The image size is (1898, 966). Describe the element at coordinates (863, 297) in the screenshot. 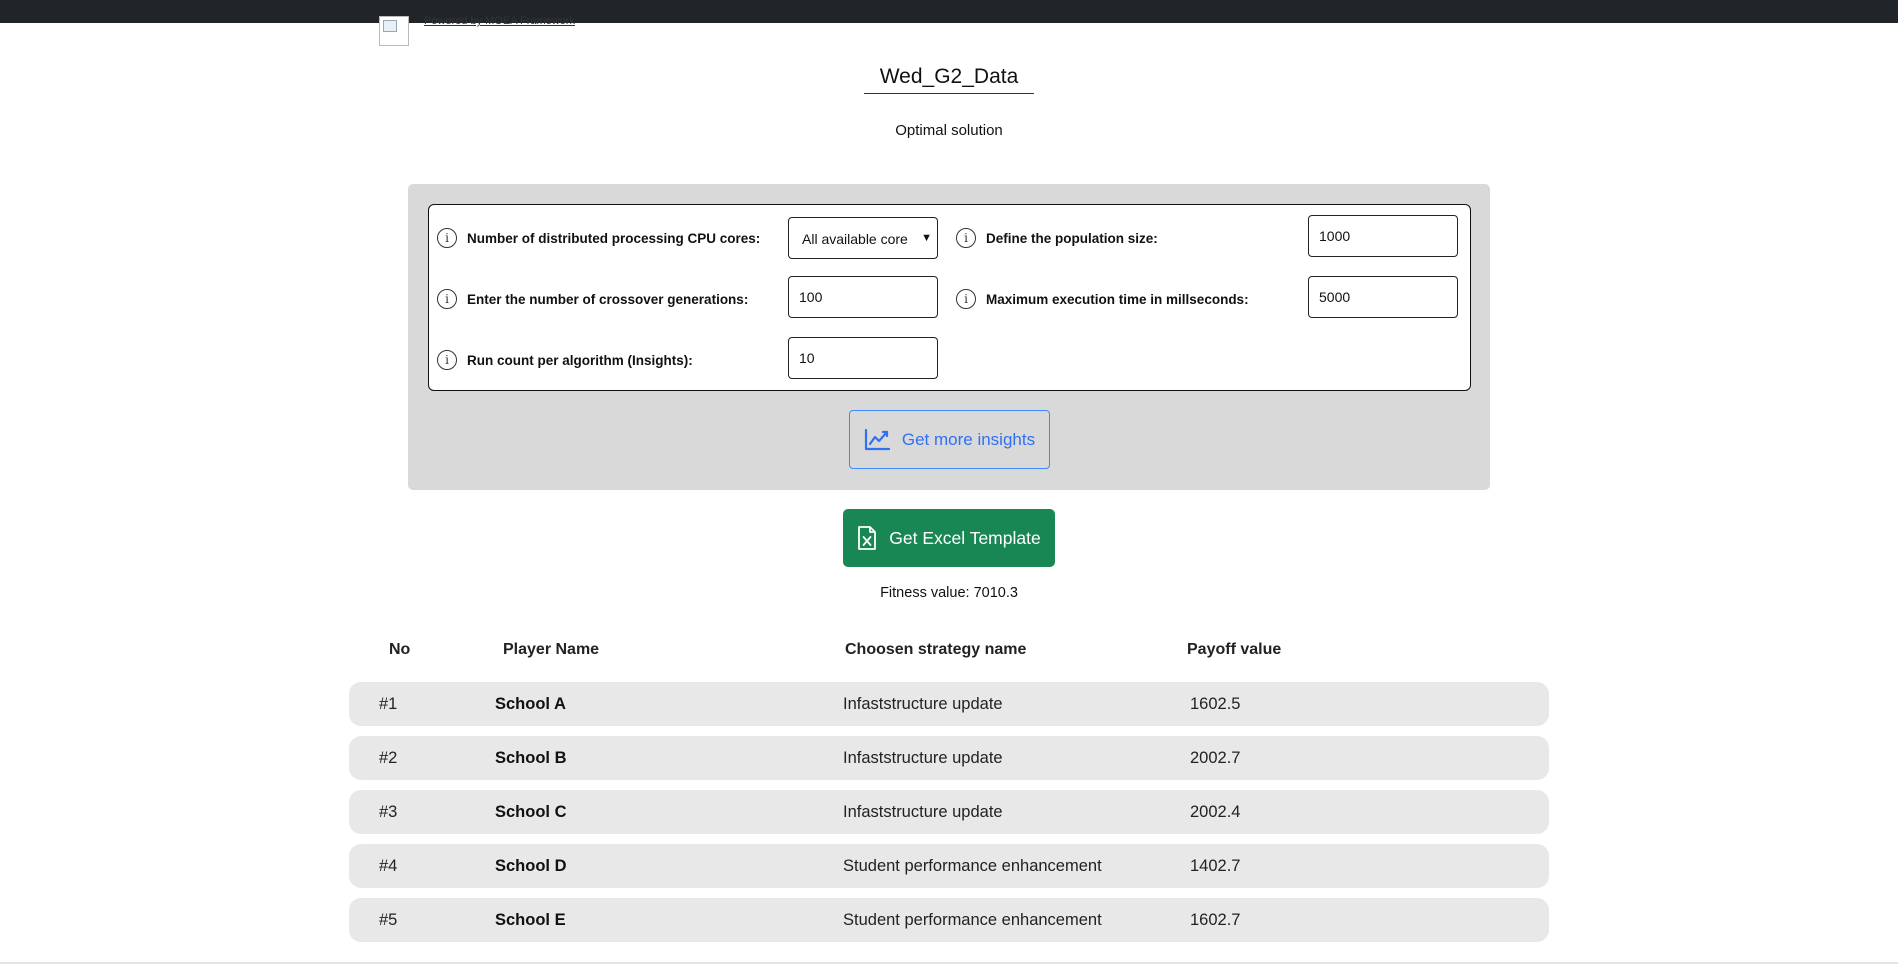

I see `generations-input: 100` at that location.